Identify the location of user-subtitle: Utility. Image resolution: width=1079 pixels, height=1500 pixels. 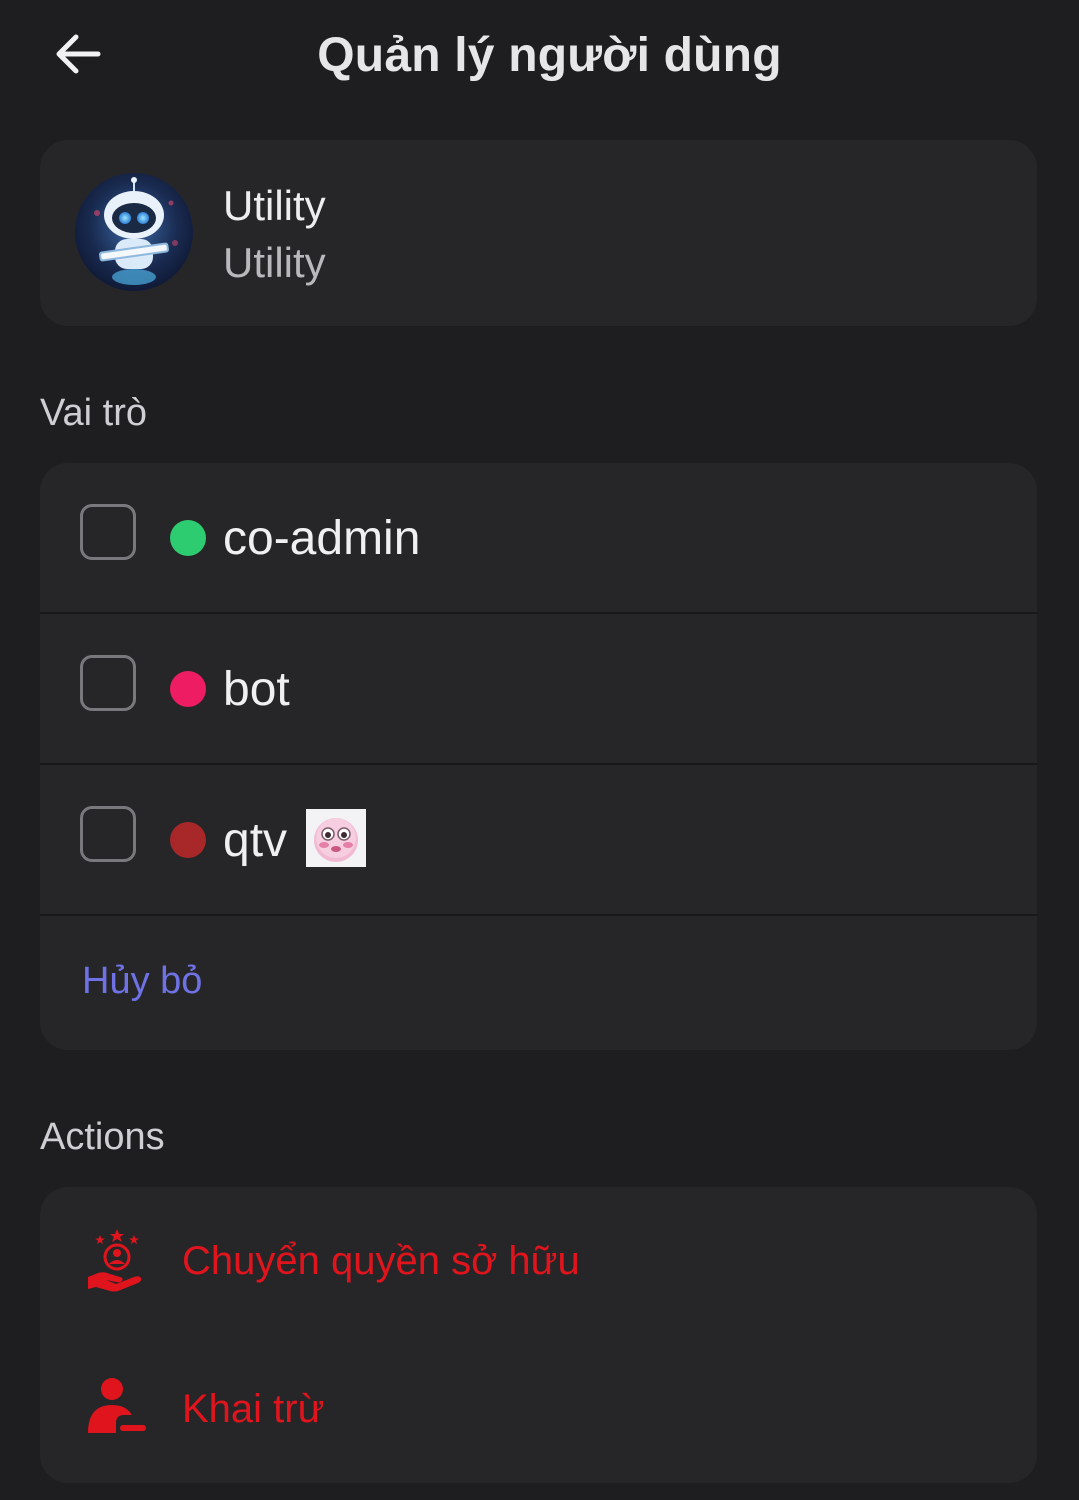
(274, 262).